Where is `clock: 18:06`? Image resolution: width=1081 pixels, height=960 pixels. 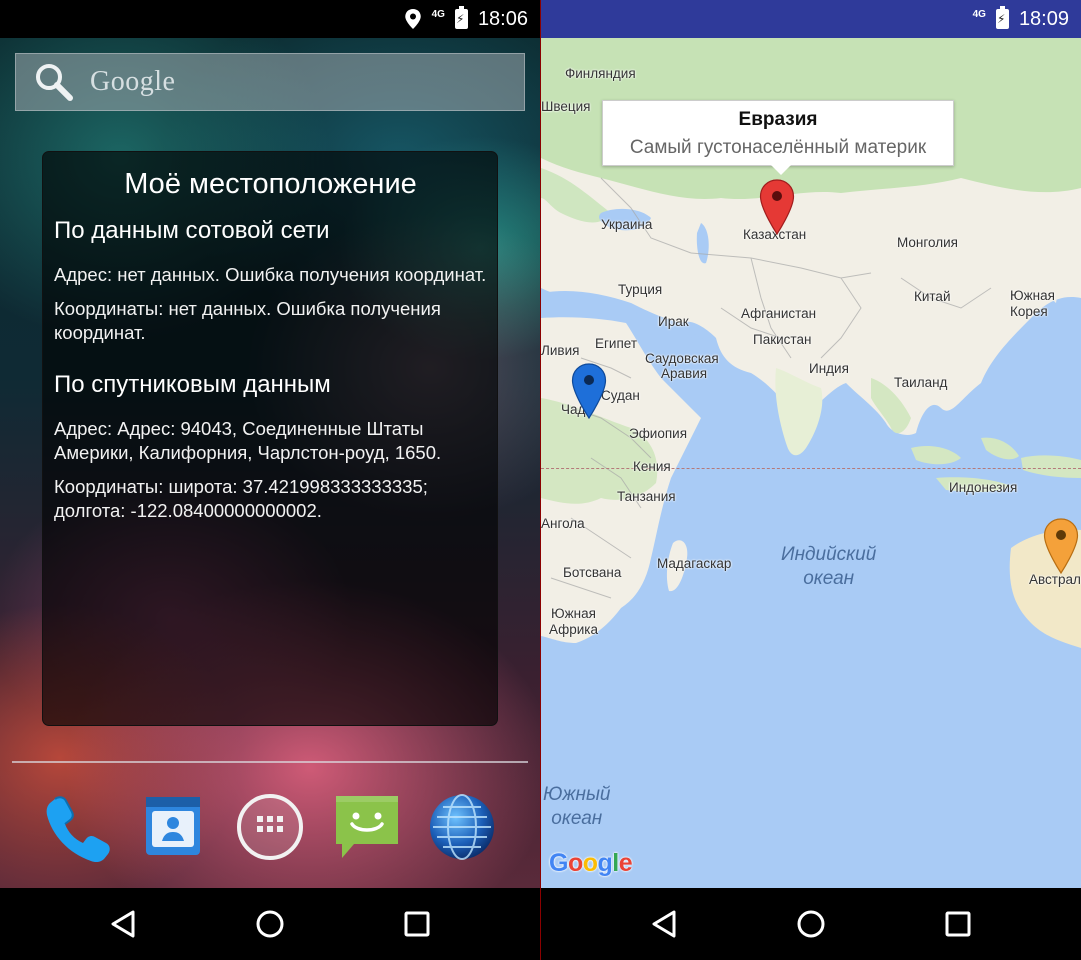
clock: 18:06 is located at coordinates (502, 18).